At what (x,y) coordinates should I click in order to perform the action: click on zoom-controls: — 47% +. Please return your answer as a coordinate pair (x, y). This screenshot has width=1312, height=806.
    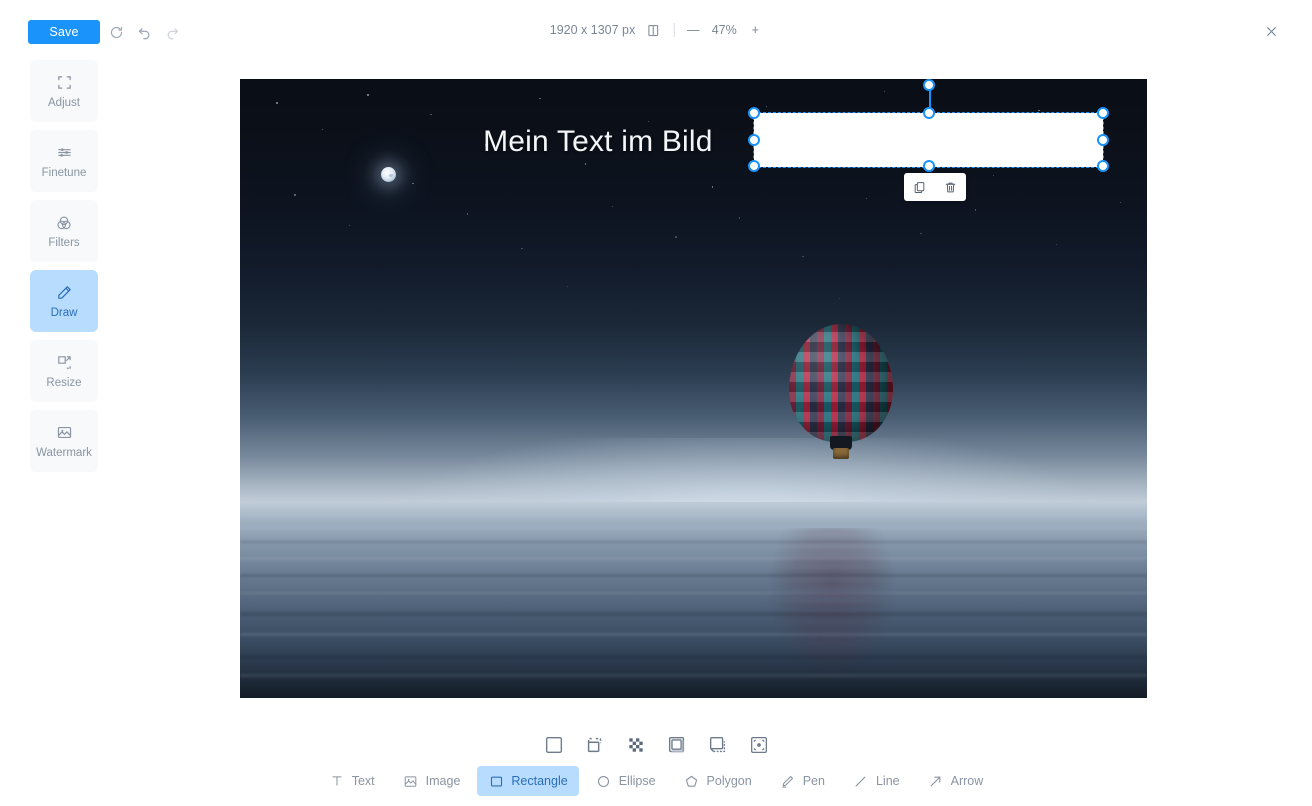
    Looking at the image, I should click on (724, 30).